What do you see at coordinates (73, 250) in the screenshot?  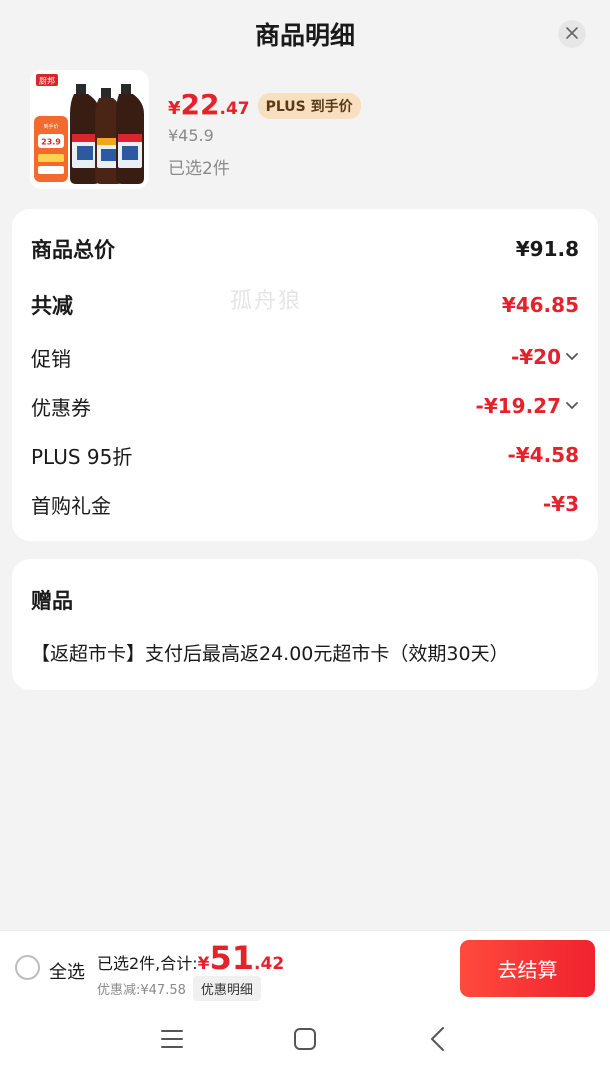 I see `goods-total-label: 商品总价` at bounding box center [73, 250].